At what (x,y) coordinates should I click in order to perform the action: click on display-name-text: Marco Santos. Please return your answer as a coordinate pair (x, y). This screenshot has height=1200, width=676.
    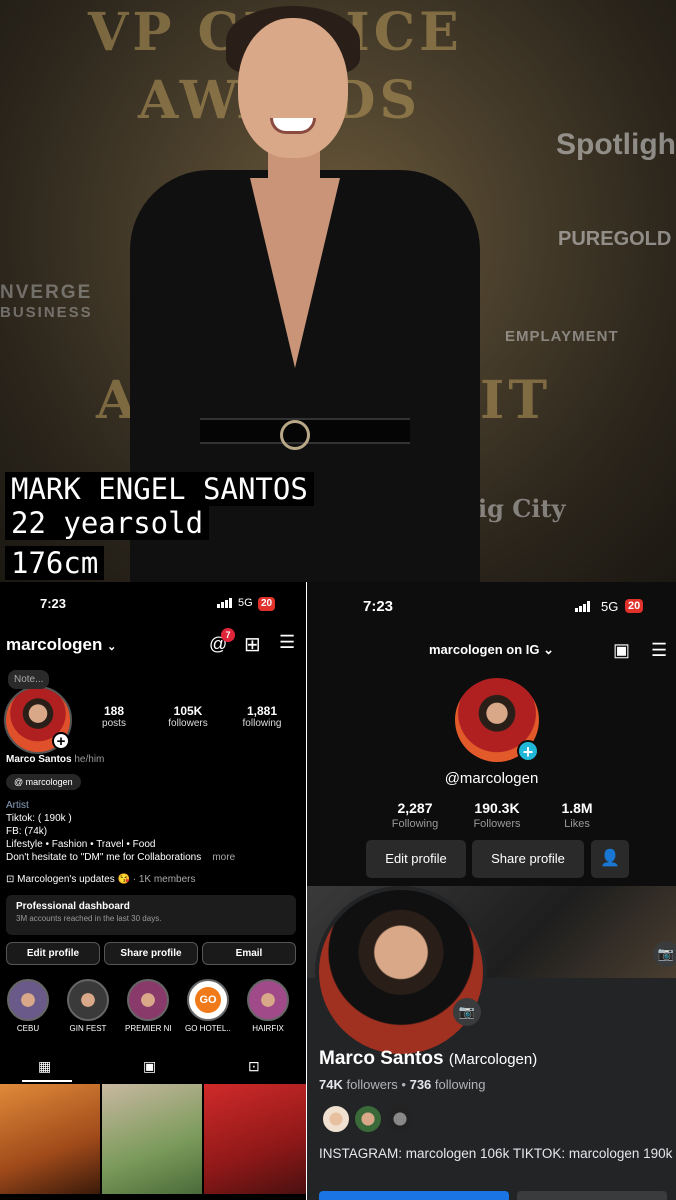
    Looking at the image, I should click on (39, 759).